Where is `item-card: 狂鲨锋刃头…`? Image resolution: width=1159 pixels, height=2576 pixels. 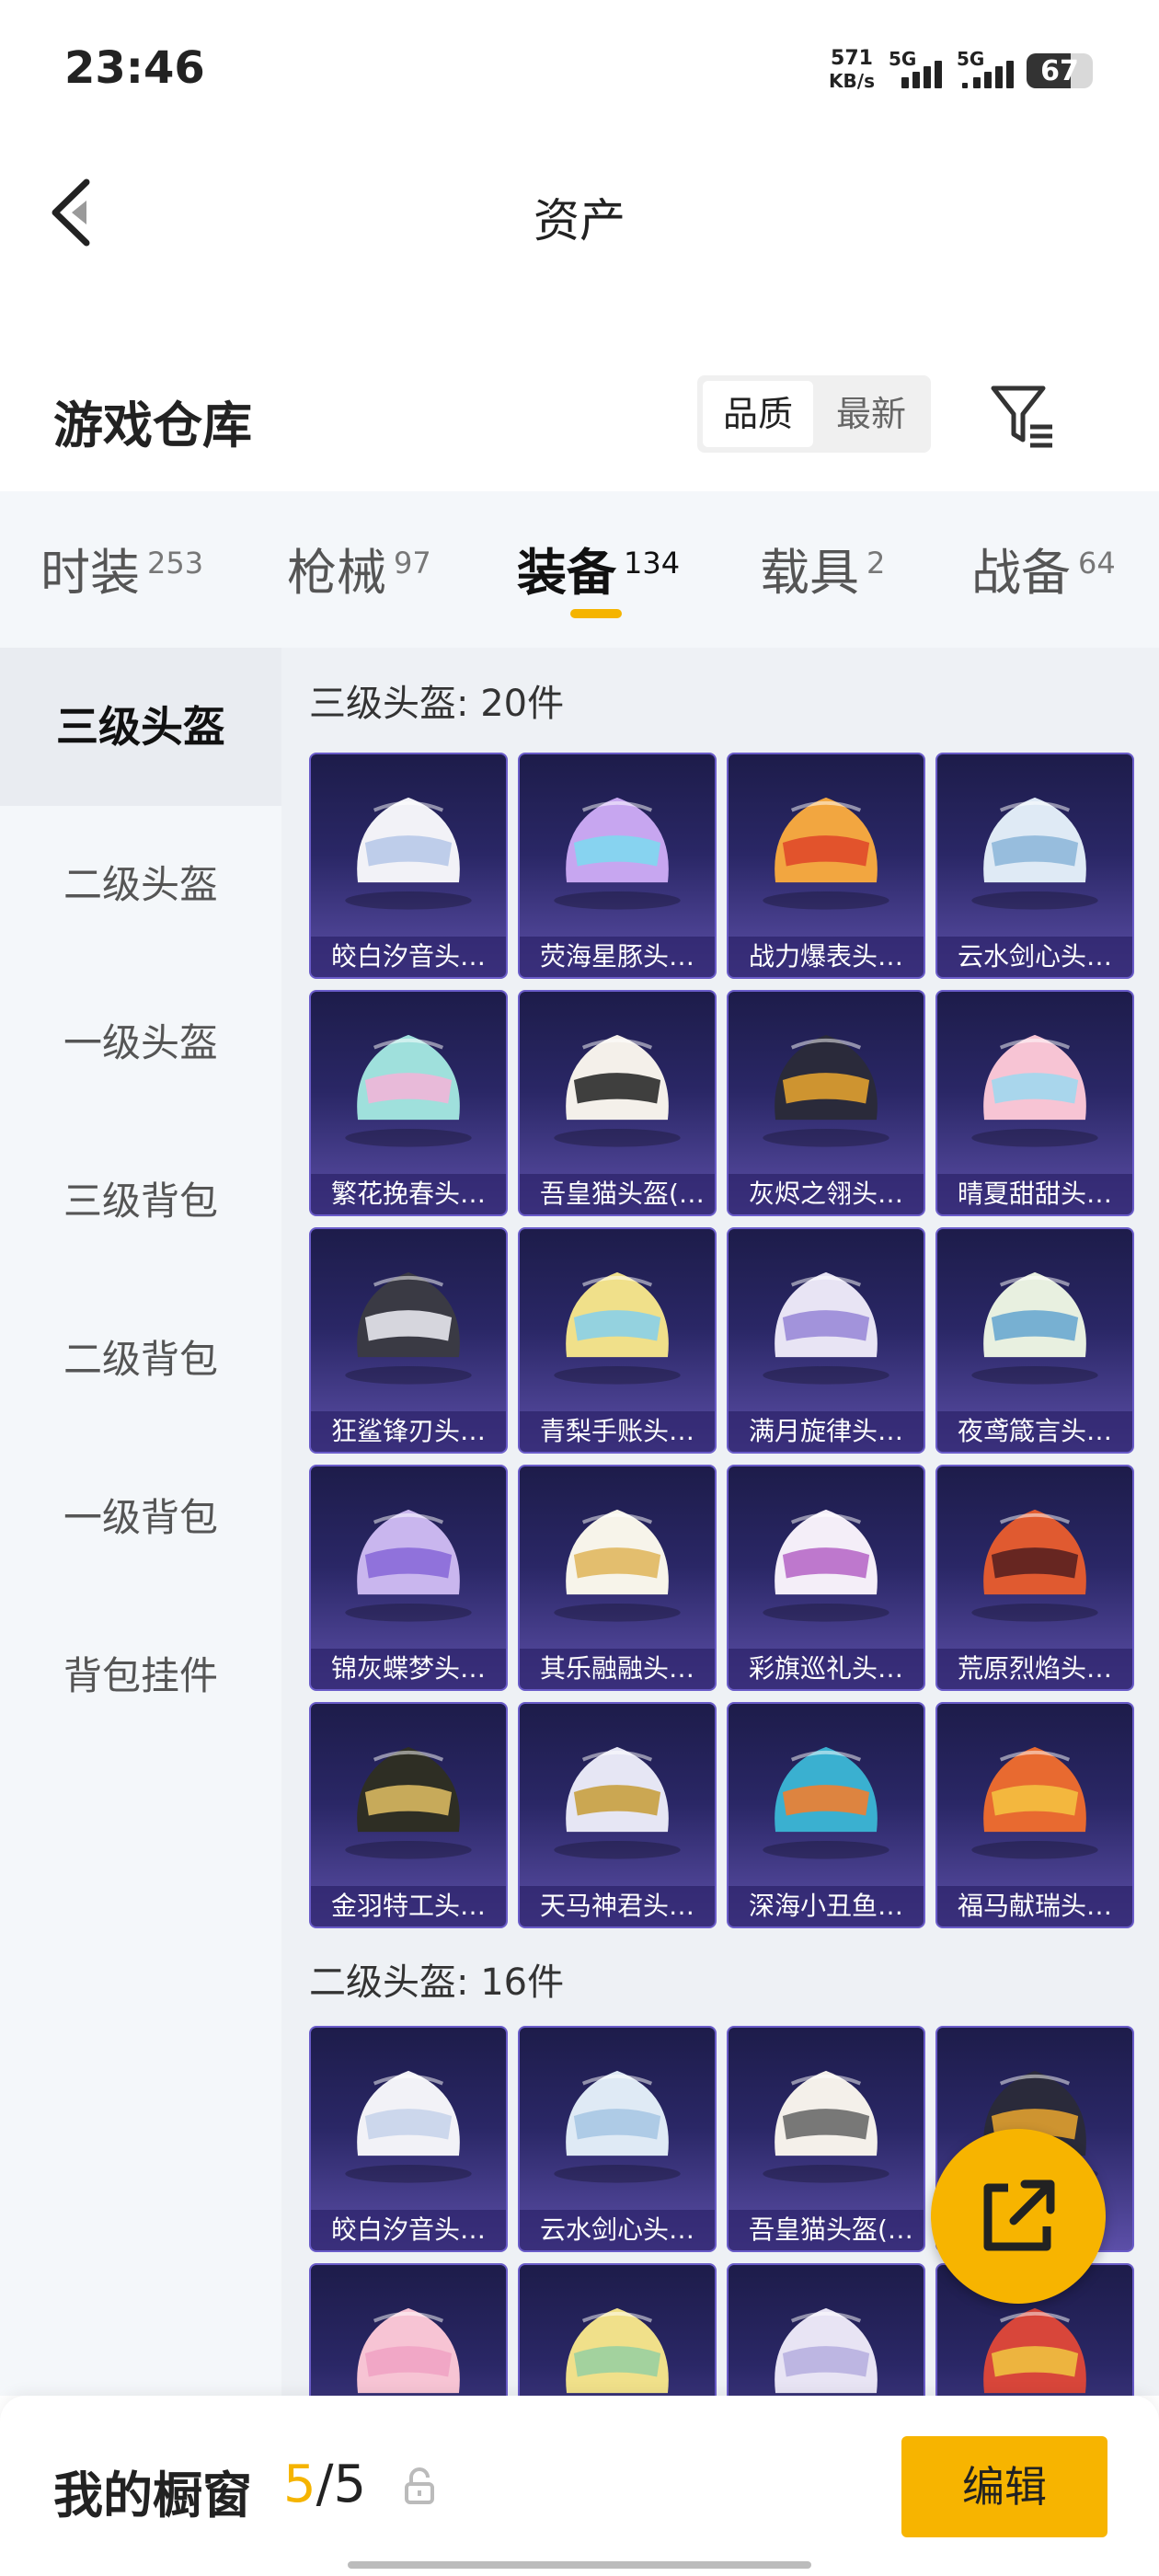 item-card: 狂鲨锋刃头… is located at coordinates (408, 1340).